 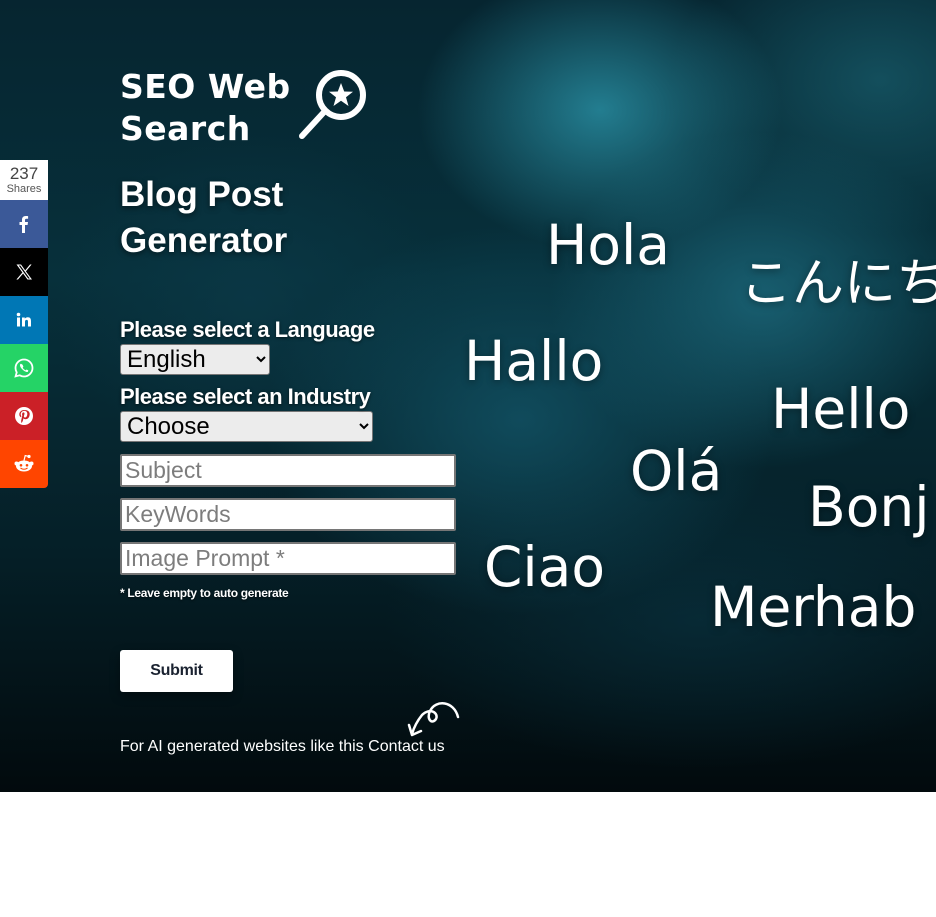 What do you see at coordinates (242, 746) in the screenshot?
I see `footer-cta-text: For AI generated websites like this` at bounding box center [242, 746].